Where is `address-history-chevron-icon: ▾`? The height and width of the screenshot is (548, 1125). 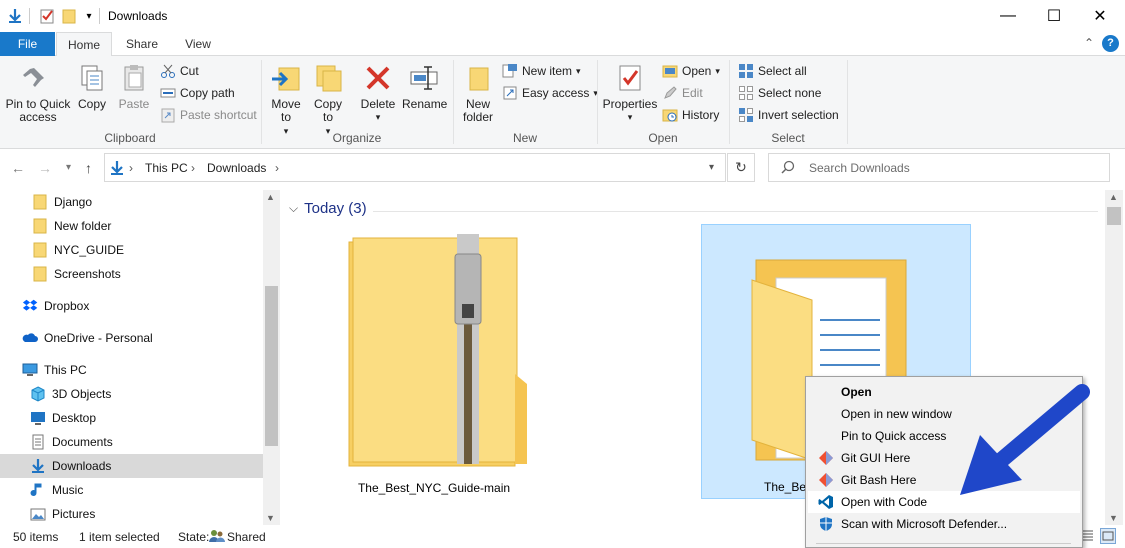
address-history-chevron-icon: ▾ is located at coordinates (711, 167).